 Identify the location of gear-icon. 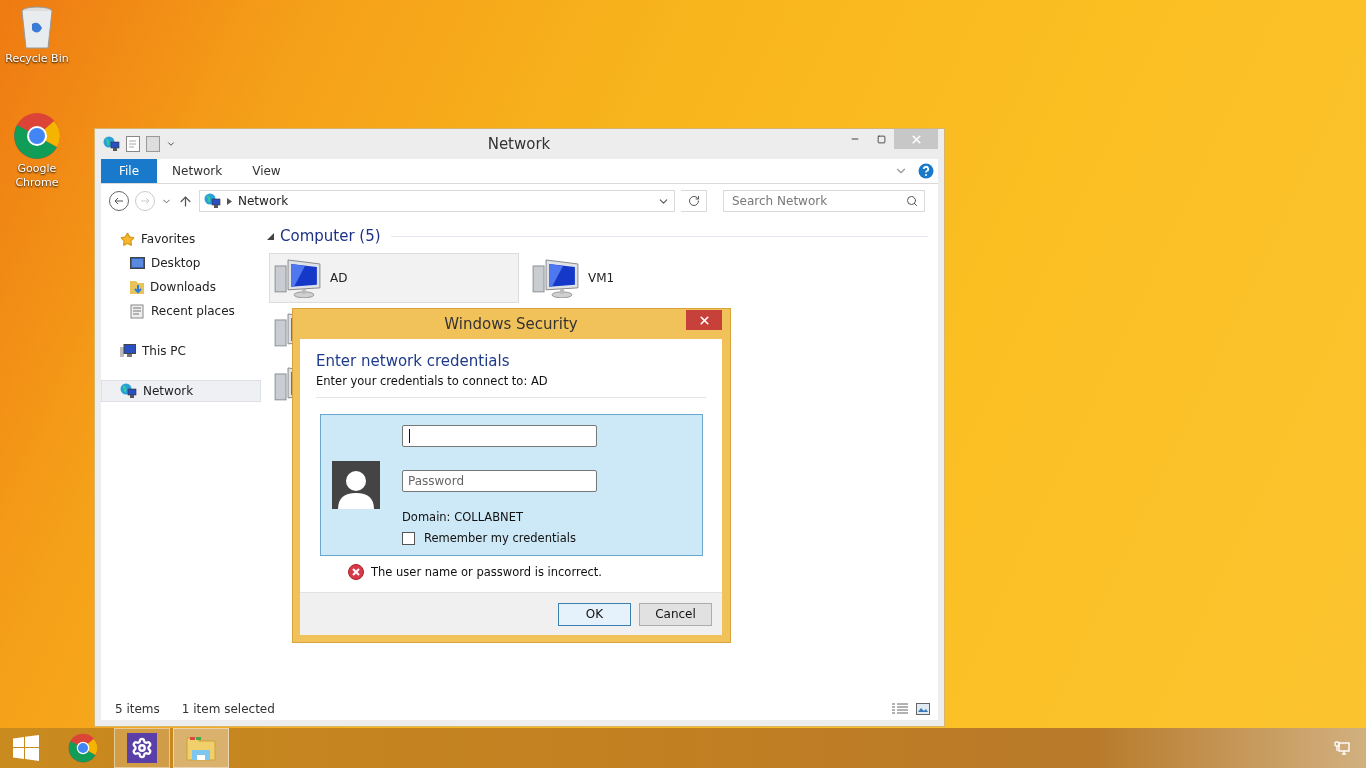
(142, 748).